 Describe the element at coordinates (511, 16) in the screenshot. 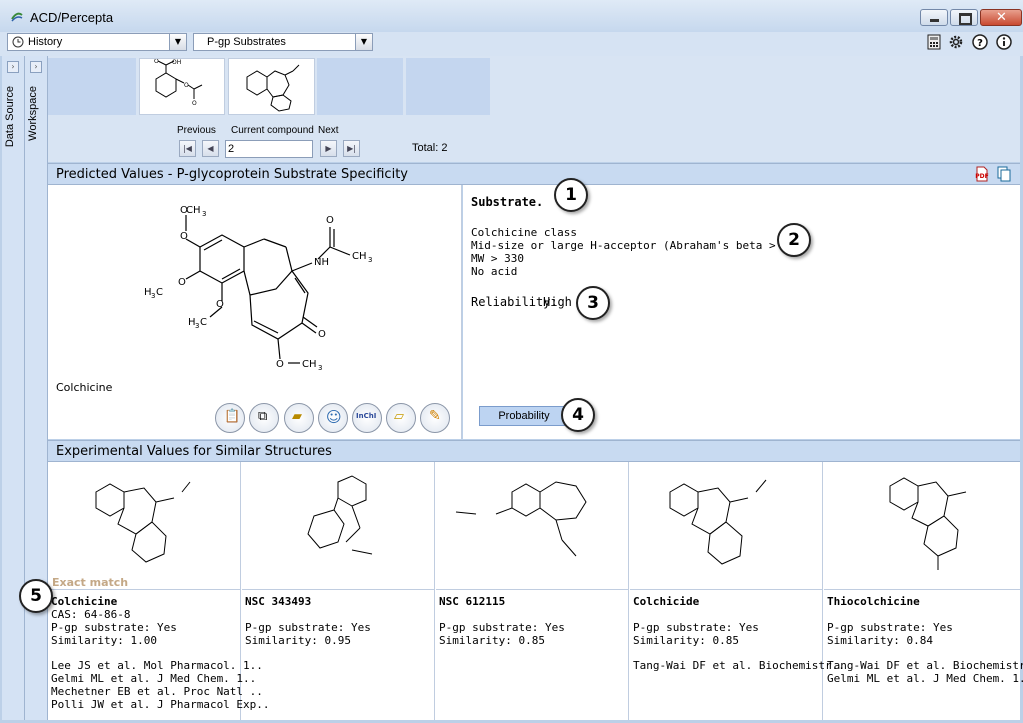

I see `title-bar: ACD/Percepta ✕` at that location.